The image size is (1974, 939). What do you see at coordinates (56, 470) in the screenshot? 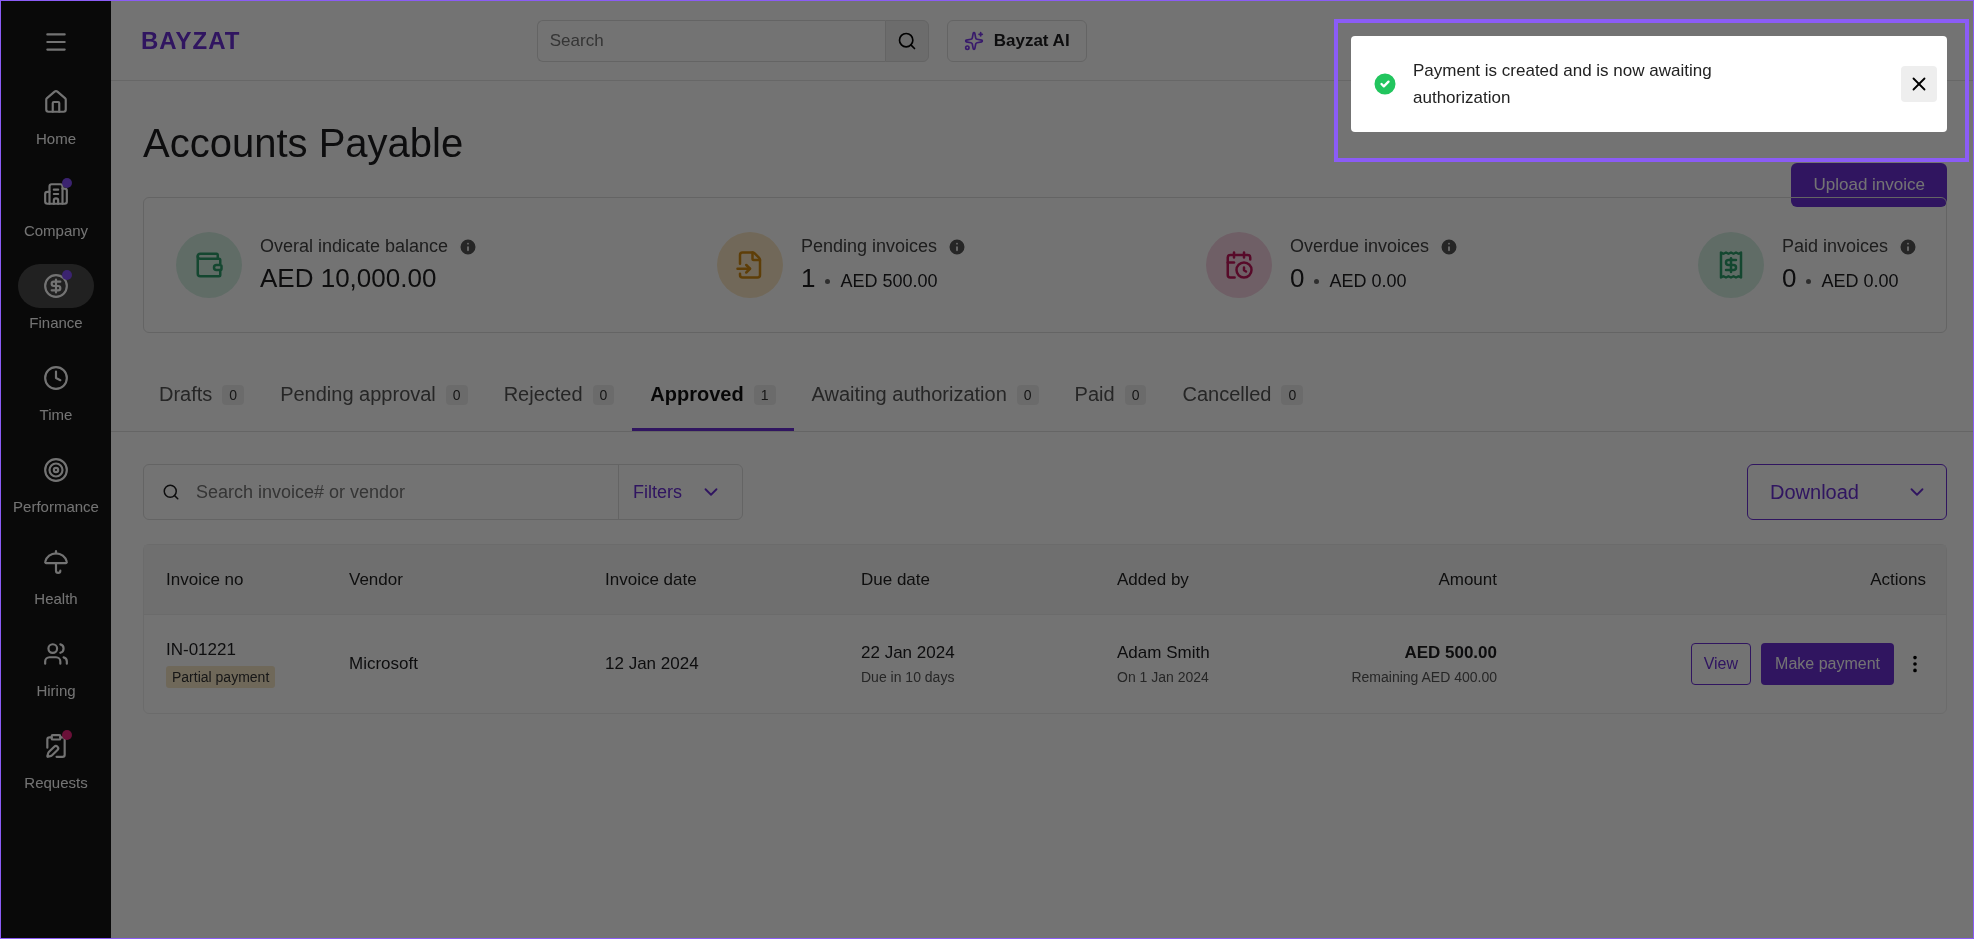
I see `target-icon` at bounding box center [56, 470].